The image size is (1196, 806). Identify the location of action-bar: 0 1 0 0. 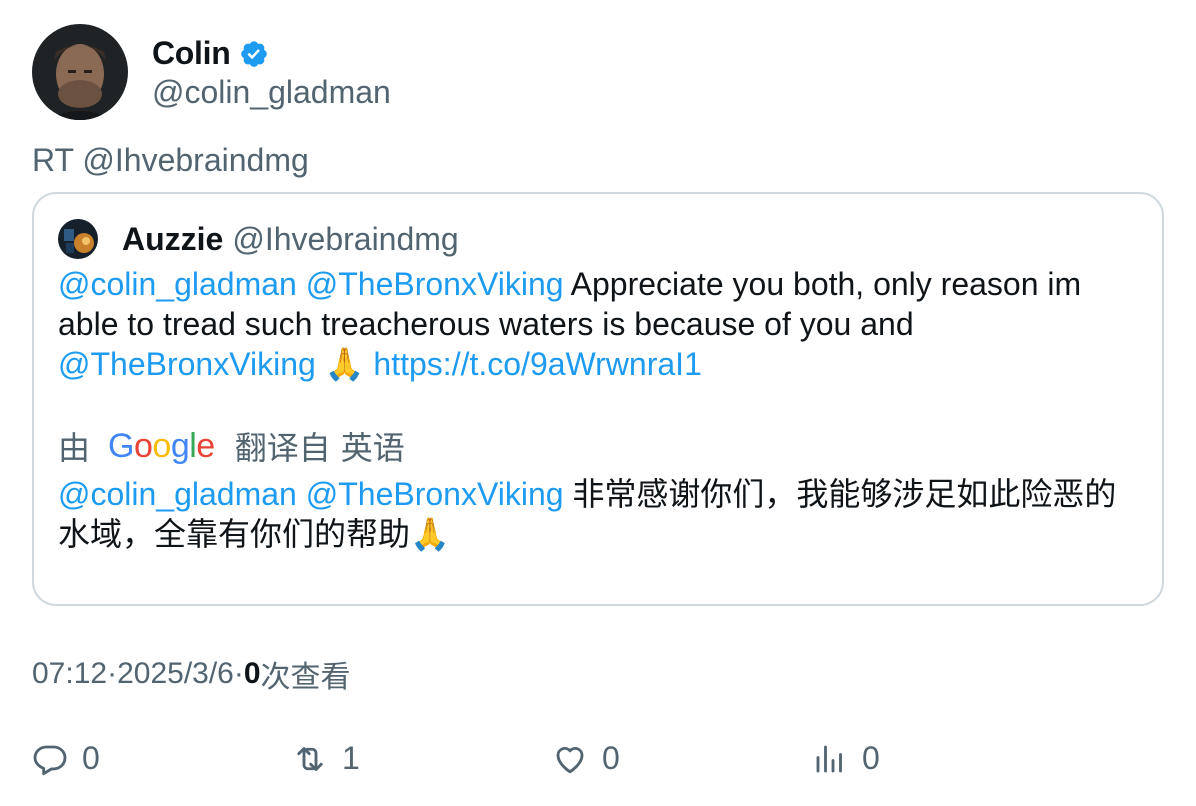
(598, 760).